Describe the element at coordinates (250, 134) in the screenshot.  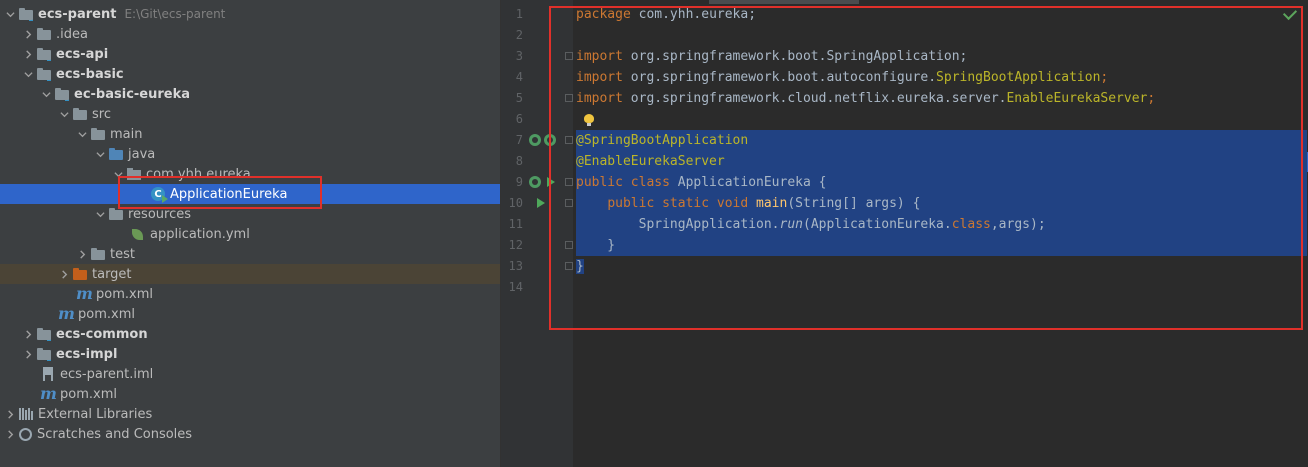
I see `tree-item-main: main` at that location.